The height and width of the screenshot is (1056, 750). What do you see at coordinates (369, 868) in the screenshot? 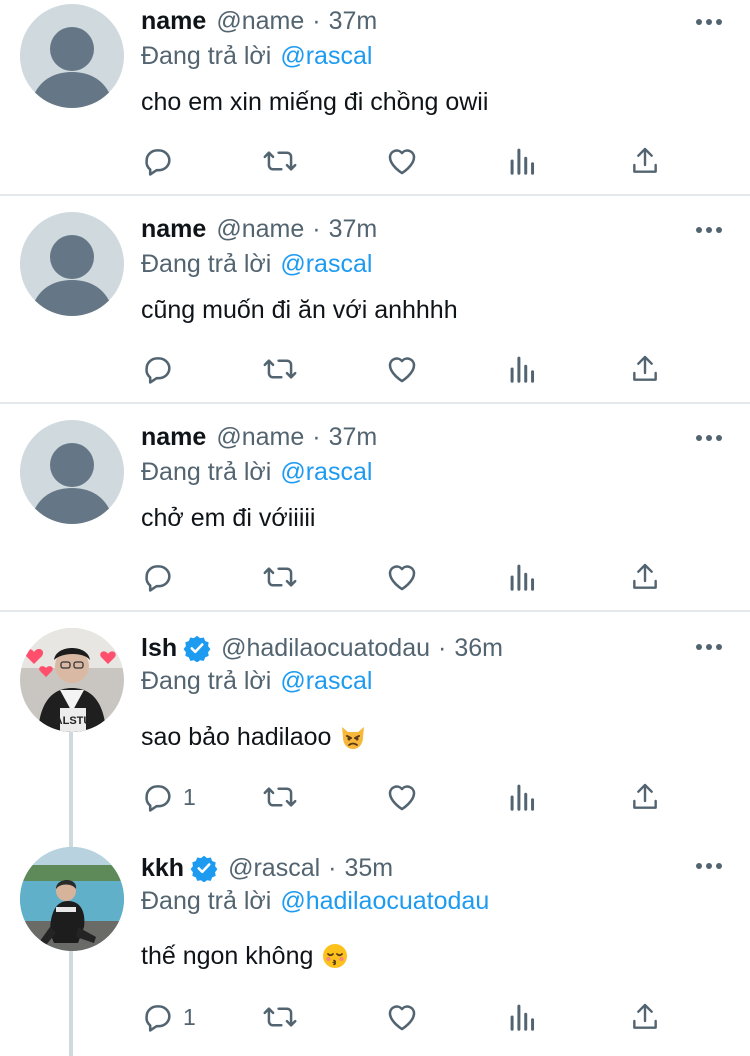
I see `timestamp: 35m` at bounding box center [369, 868].